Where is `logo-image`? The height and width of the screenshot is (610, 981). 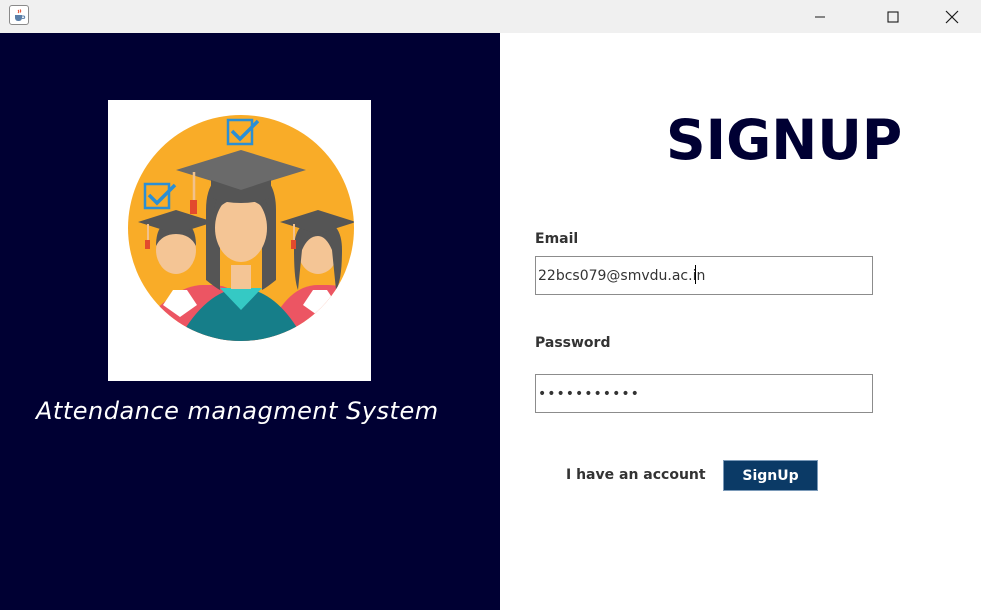 logo-image is located at coordinates (239, 240).